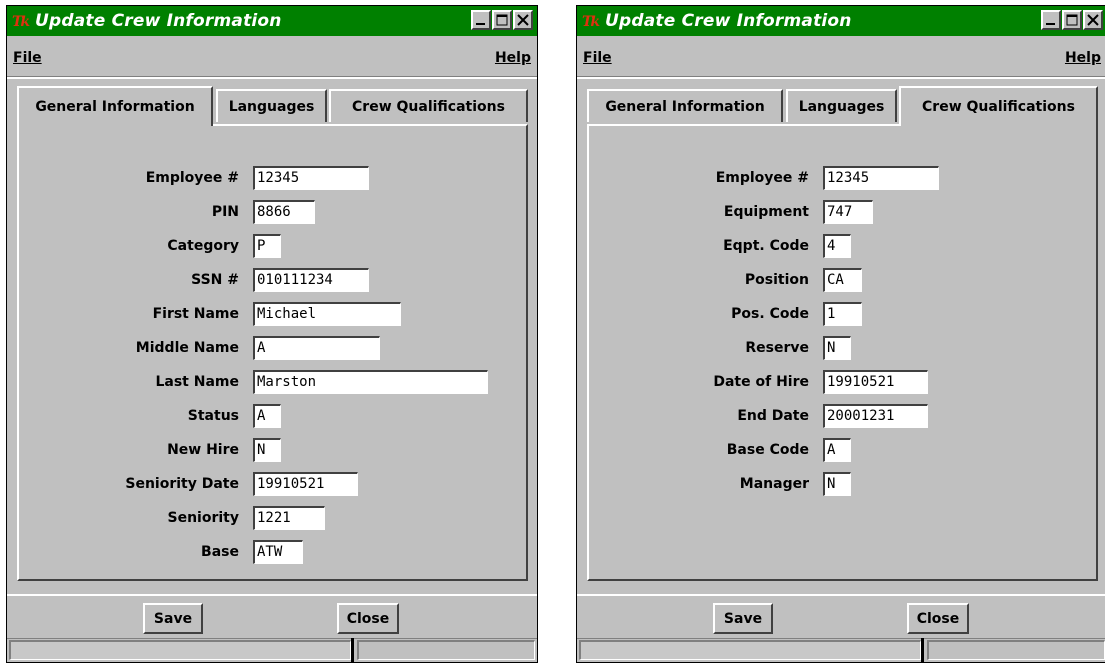 The height and width of the screenshot is (663, 1105). I want to click on middle-name-field: A, so click(316, 348).